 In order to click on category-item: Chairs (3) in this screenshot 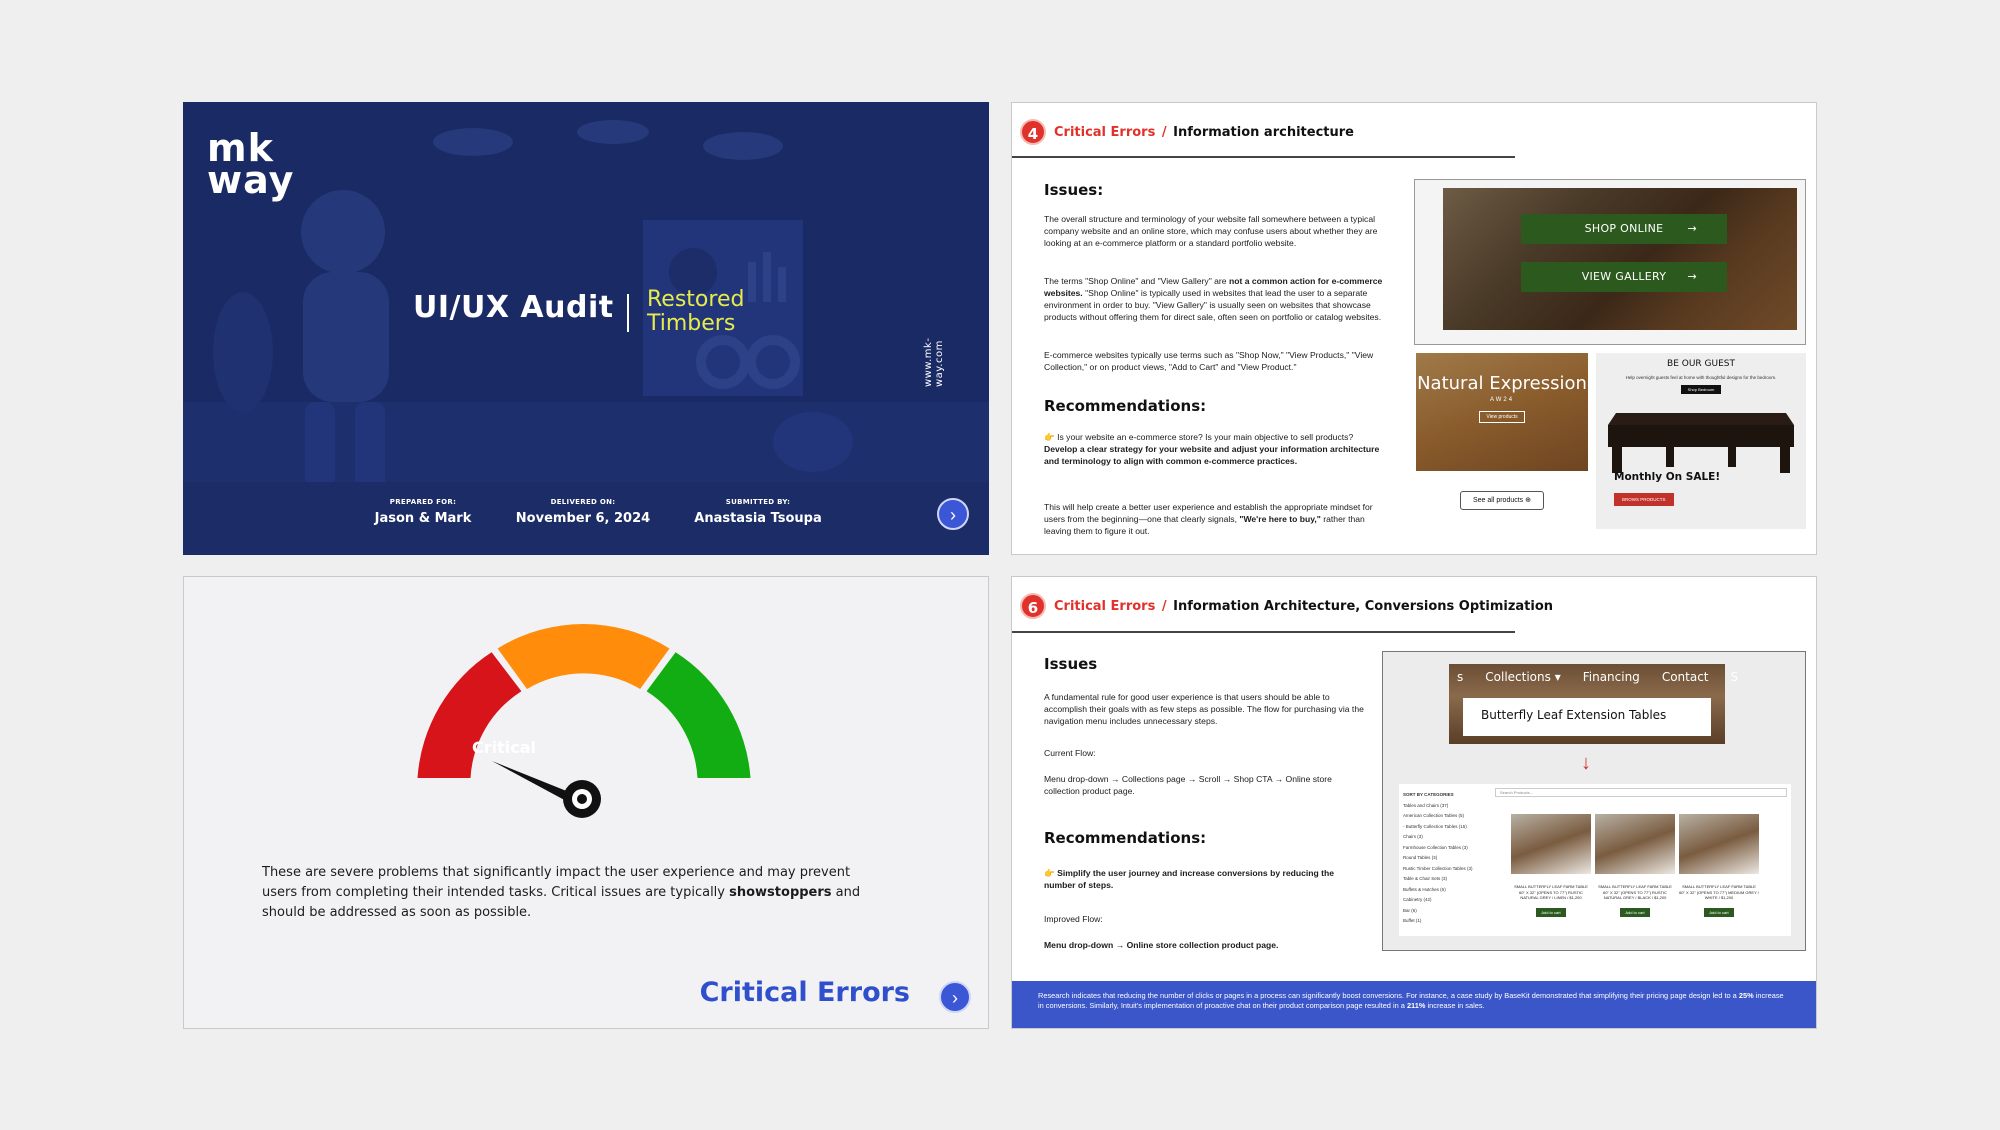, I will do `click(1413, 836)`.